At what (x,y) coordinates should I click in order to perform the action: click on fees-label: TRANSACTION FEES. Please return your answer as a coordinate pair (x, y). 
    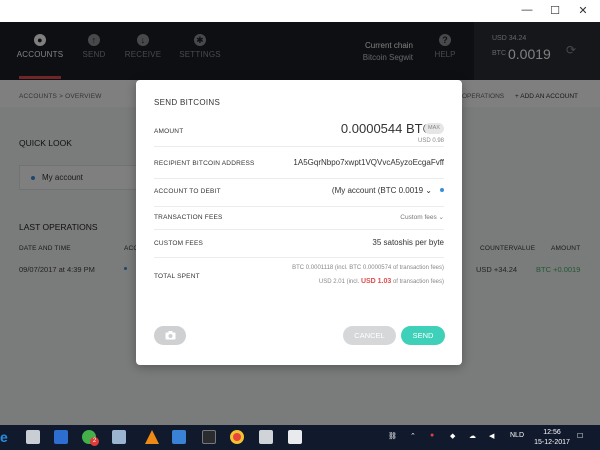
    Looking at the image, I should click on (188, 217).